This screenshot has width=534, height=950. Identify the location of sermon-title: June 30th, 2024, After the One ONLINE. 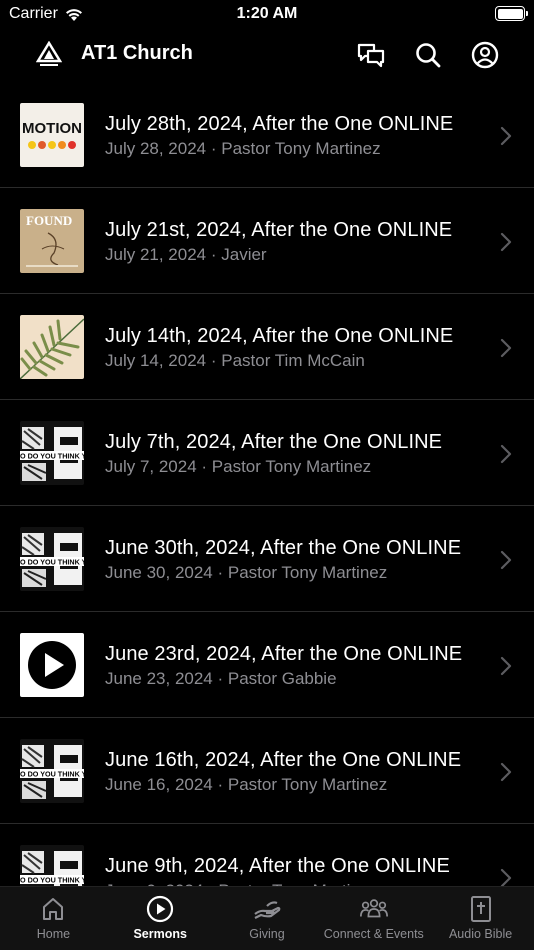
(283, 548).